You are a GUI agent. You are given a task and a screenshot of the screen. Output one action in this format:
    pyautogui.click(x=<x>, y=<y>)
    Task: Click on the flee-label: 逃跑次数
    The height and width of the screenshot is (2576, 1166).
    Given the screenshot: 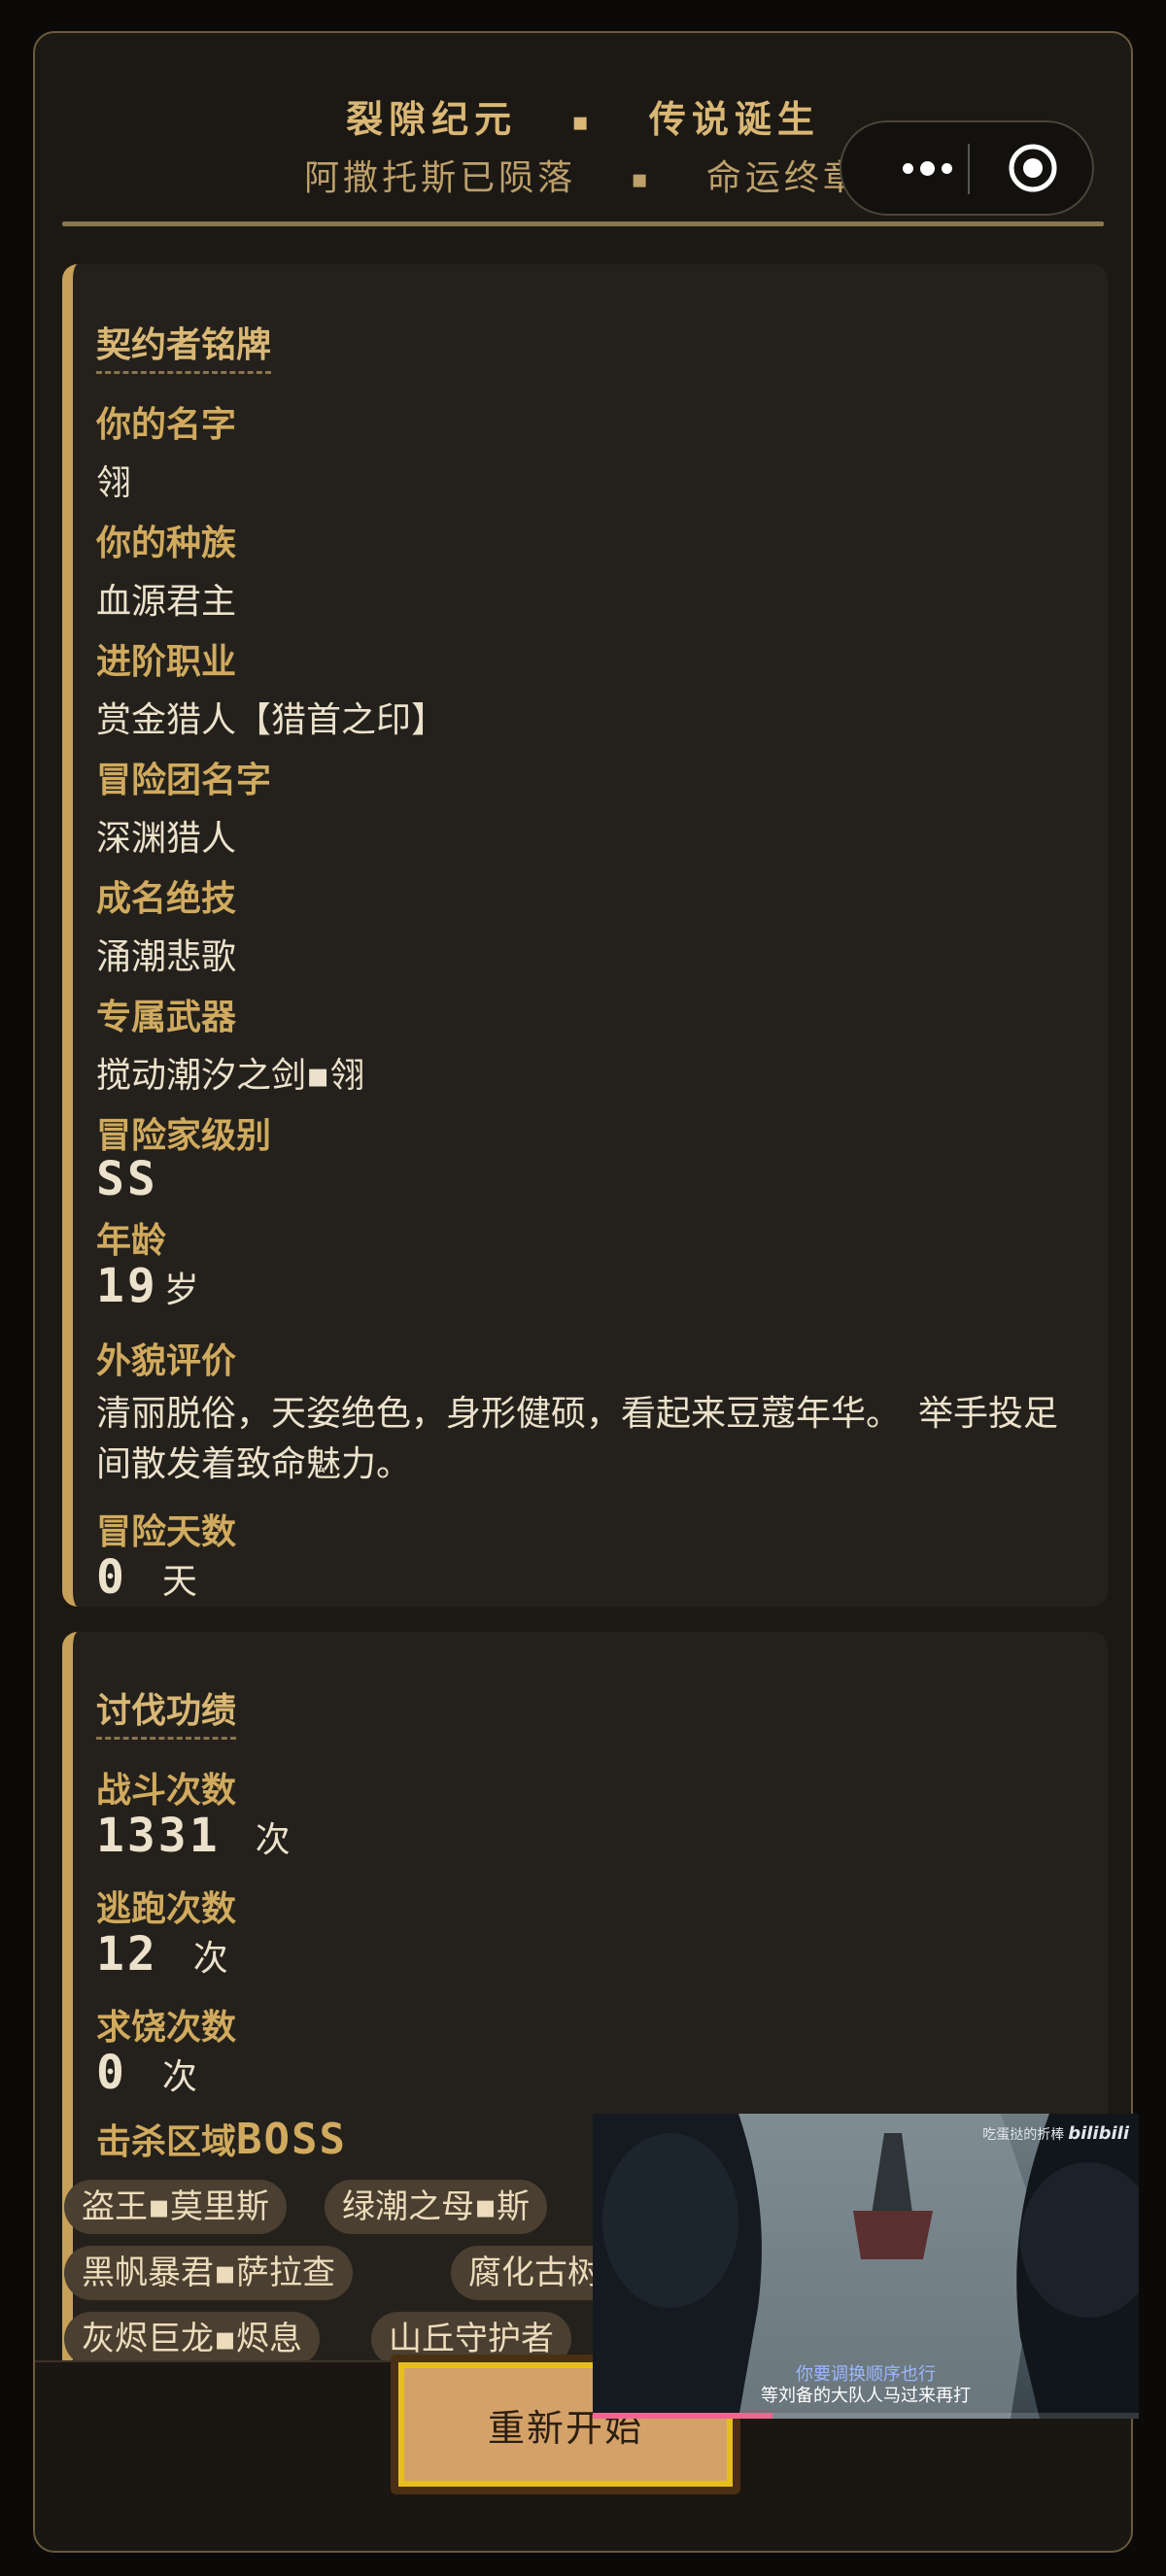 What is the action you would take?
    pyautogui.click(x=166, y=1909)
    